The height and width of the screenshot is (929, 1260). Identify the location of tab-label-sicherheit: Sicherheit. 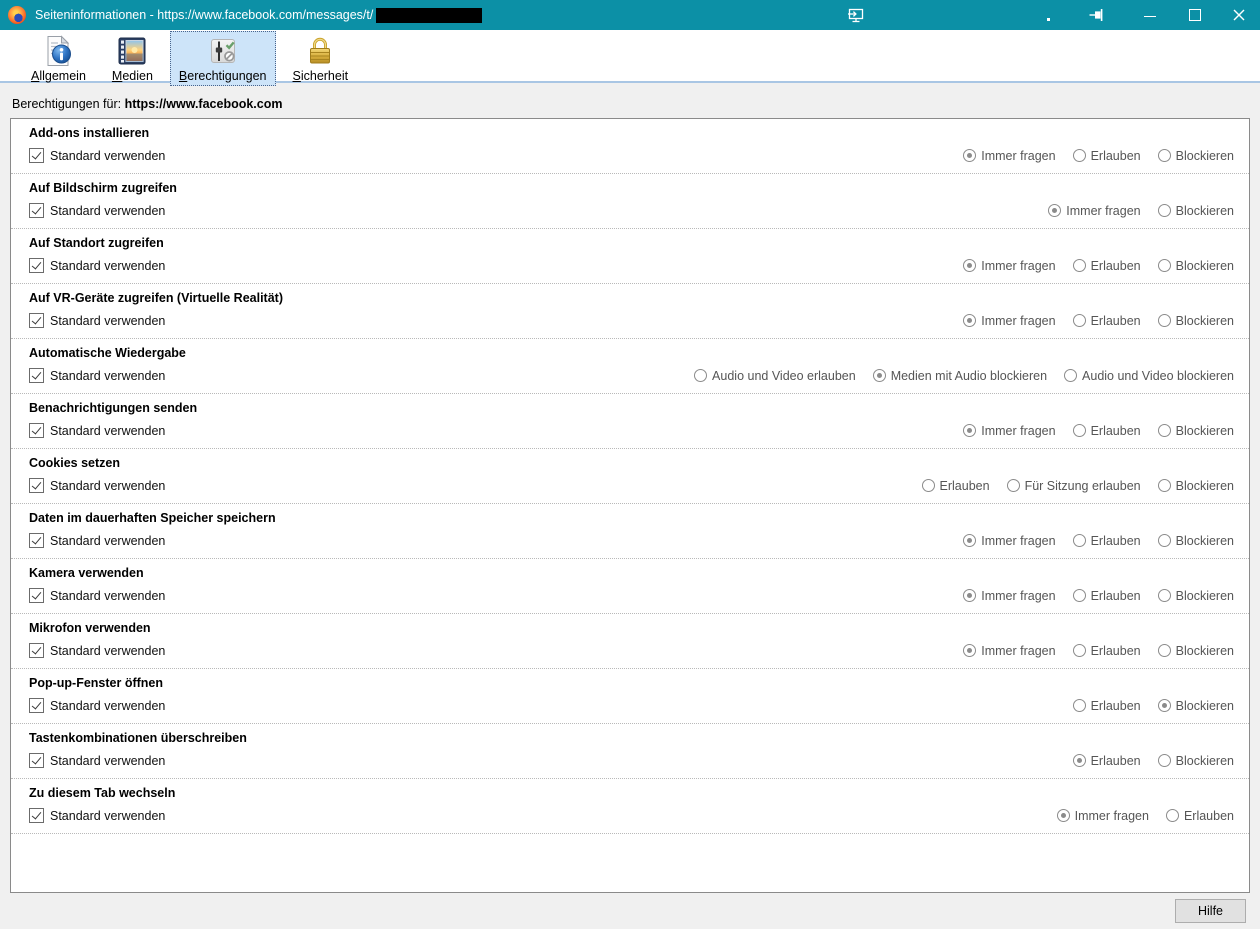
(320, 76).